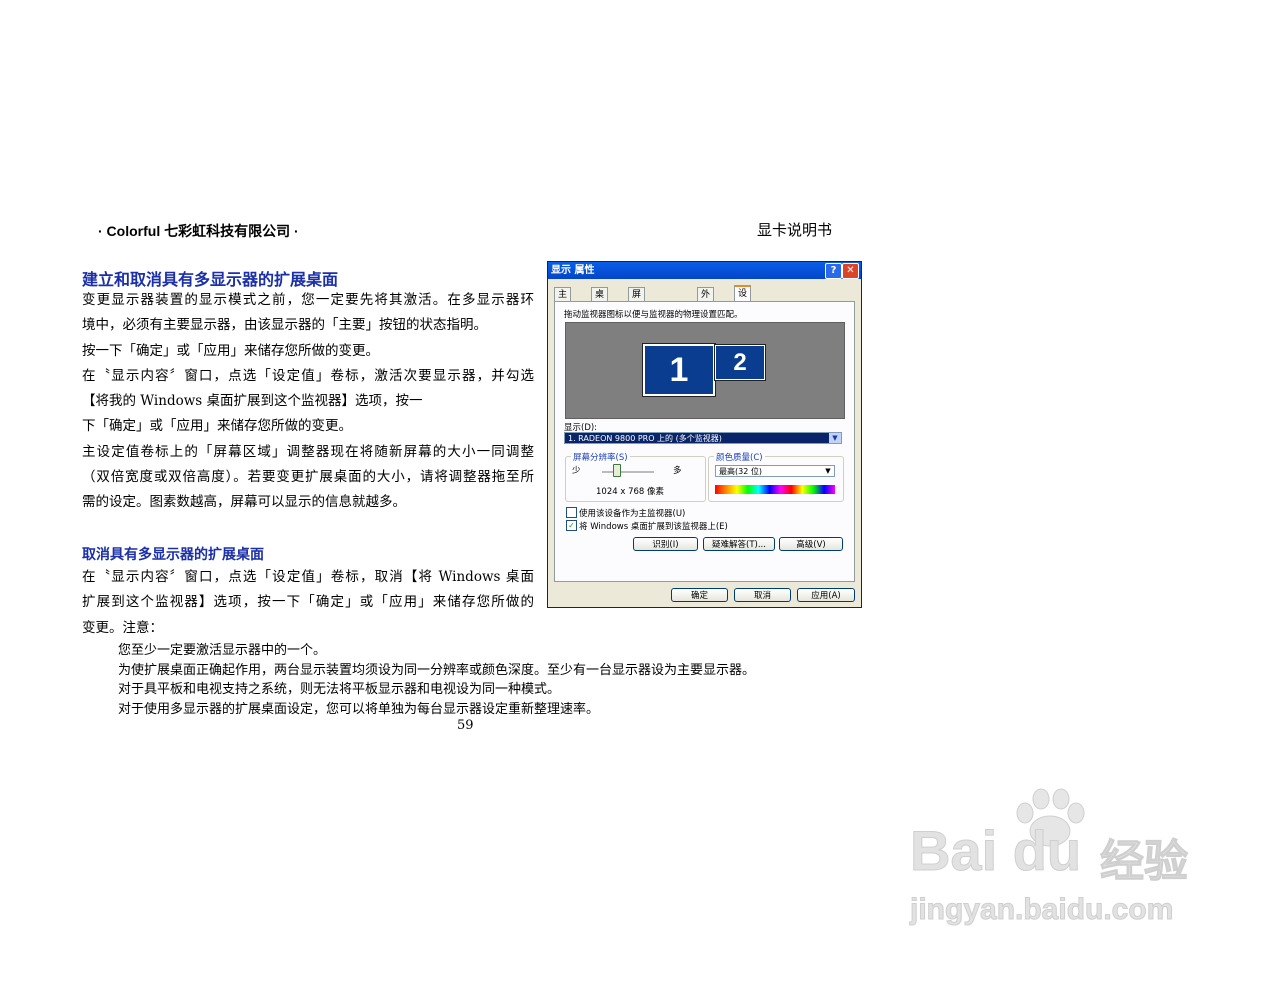 The width and height of the screenshot is (1280, 989). What do you see at coordinates (635, 476) in the screenshot?
I see `resolution-group: 屏幕分辨率(S) 少 多 1024 x 768 像素` at bounding box center [635, 476].